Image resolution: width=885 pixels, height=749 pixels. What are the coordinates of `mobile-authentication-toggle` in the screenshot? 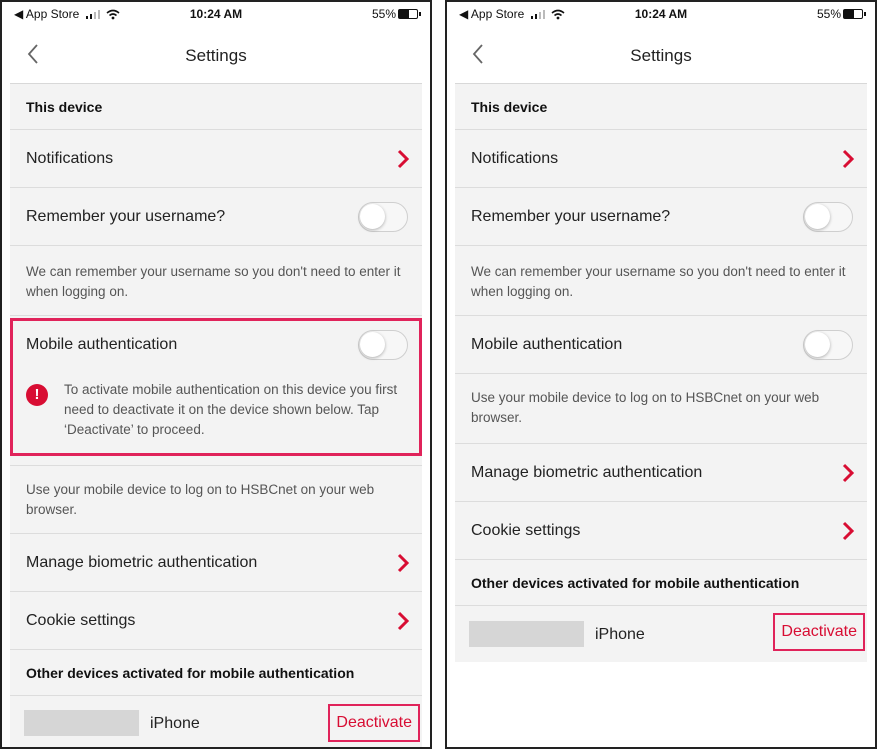 It's located at (828, 345).